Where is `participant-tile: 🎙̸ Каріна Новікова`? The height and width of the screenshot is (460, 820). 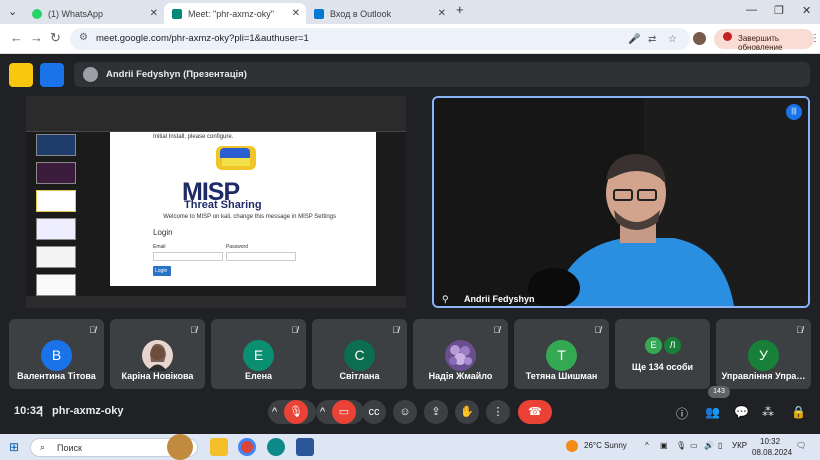
participant-tile: 🎙̸ Каріна Новікова is located at coordinates (157, 354).